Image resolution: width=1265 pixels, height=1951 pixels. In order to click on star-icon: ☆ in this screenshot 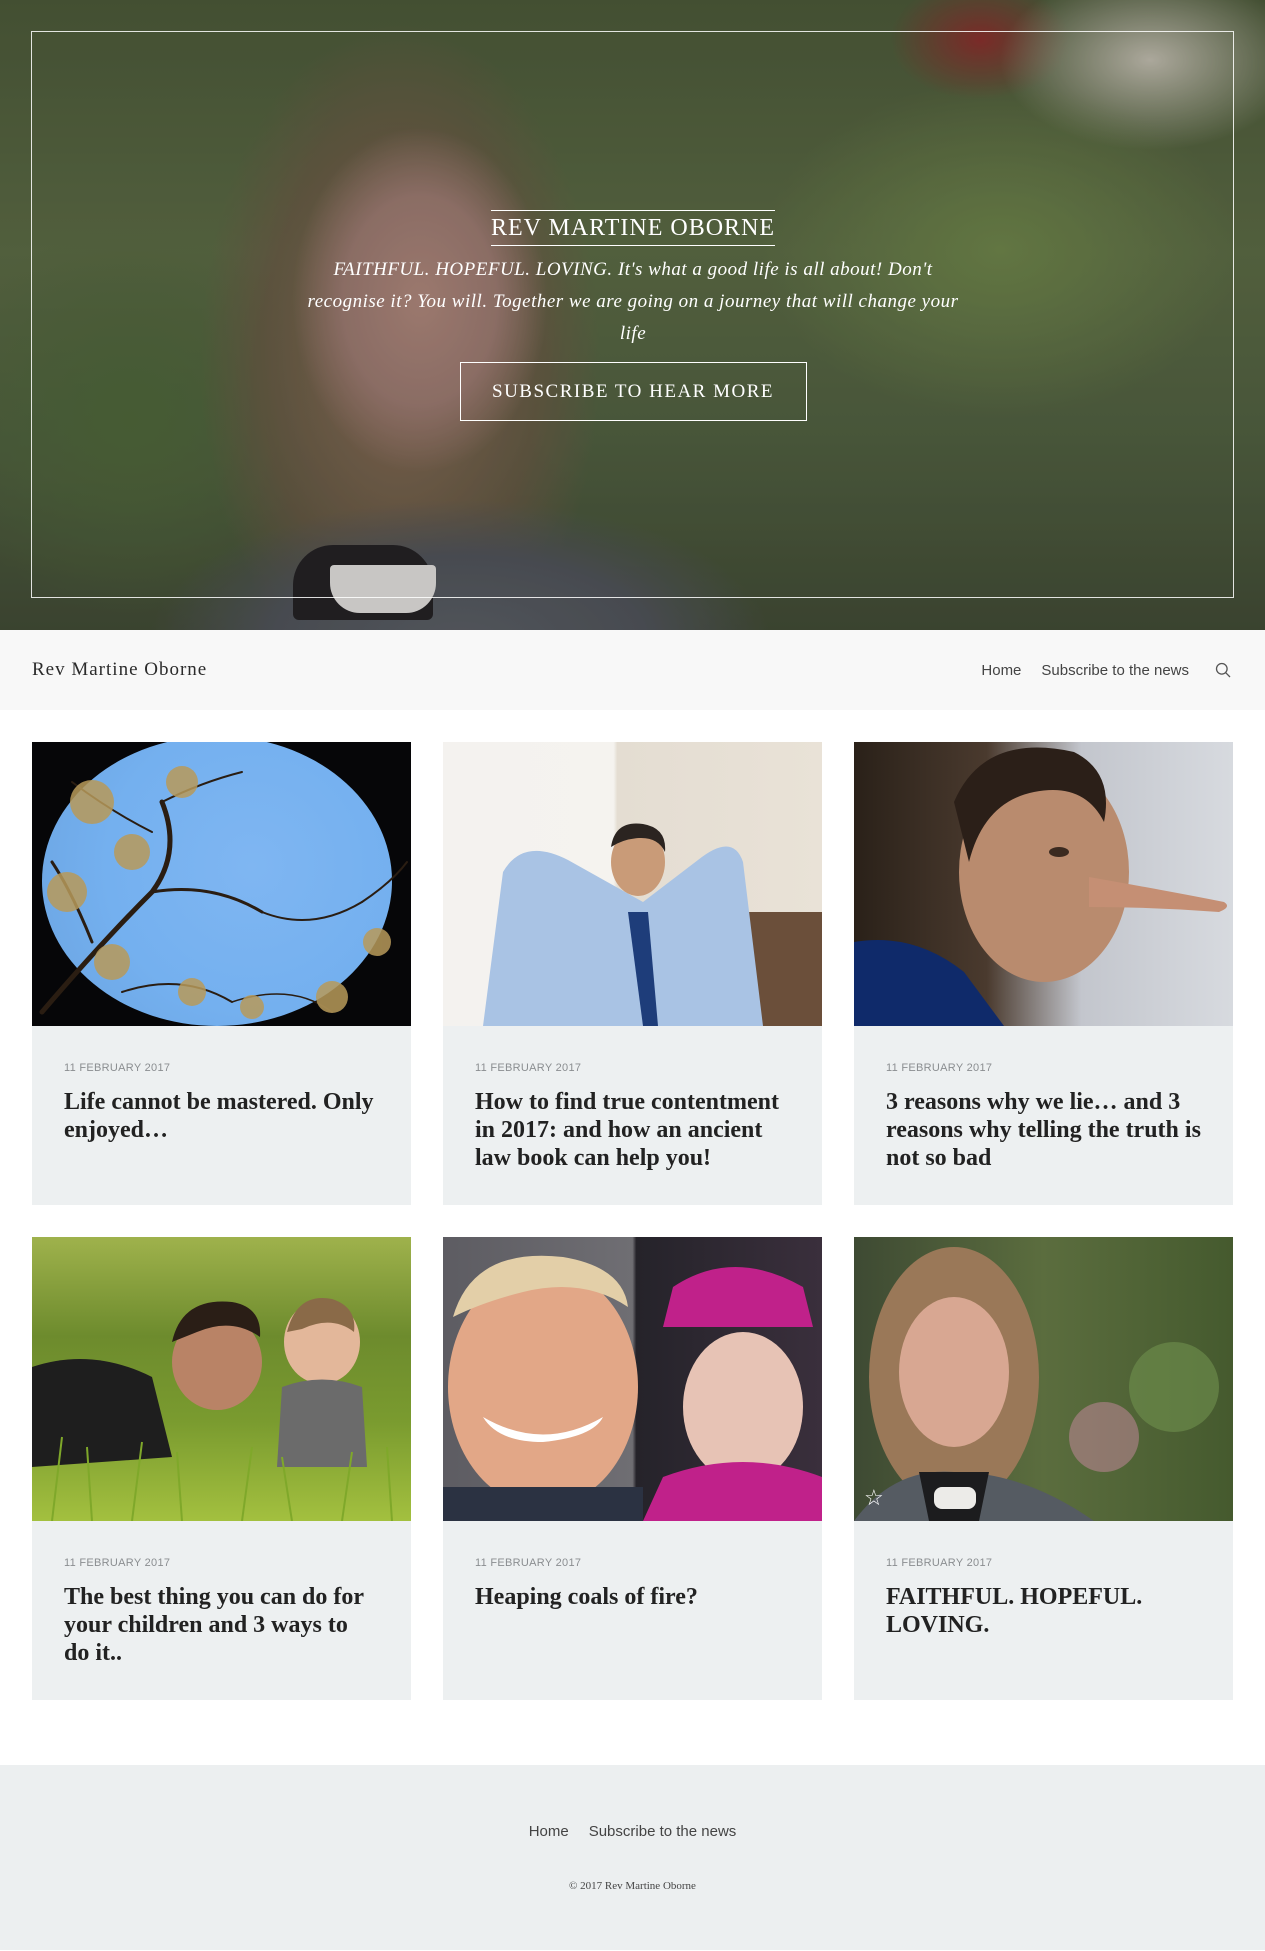, I will do `click(874, 1497)`.